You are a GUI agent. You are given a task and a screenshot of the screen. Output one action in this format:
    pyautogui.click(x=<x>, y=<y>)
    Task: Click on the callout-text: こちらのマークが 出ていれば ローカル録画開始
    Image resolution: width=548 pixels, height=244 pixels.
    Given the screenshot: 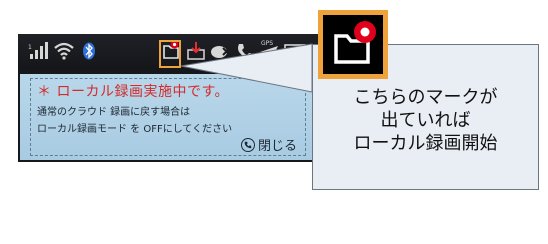 What is the action you would take?
    pyautogui.click(x=425, y=120)
    